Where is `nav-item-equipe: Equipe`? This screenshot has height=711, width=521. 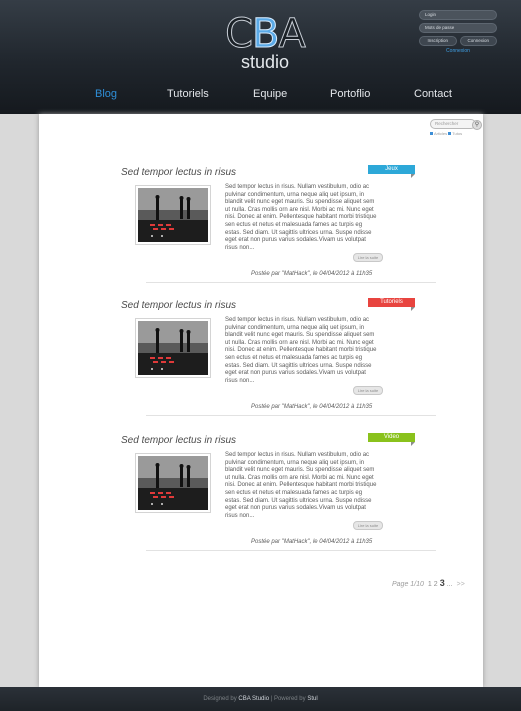
nav-item-equipe: Equipe is located at coordinates (270, 94).